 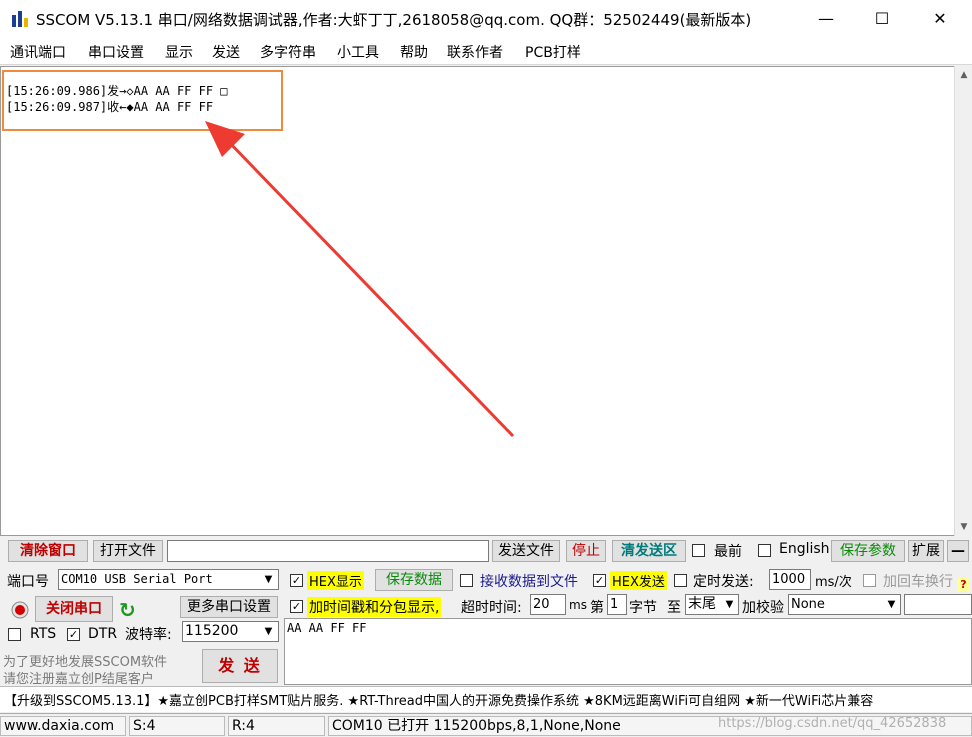 What do you see at coordinates (617, 604) in the screenshot?
I see `byte-index-input: 1` at bounding box center [617, 604].